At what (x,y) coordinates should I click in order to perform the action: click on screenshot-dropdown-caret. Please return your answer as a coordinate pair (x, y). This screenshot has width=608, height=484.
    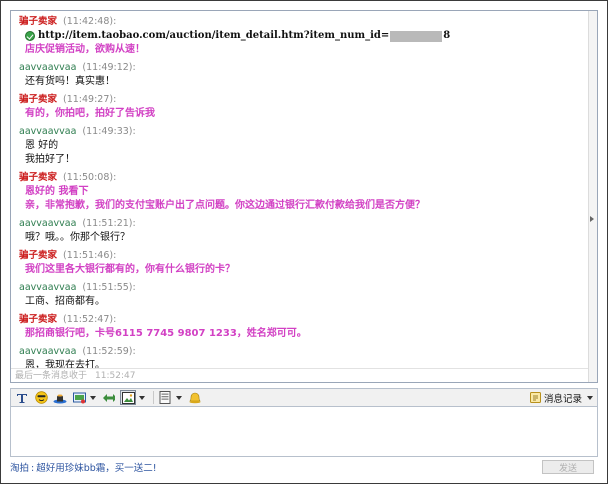
    Looking at the image, I should click on (93, 397).